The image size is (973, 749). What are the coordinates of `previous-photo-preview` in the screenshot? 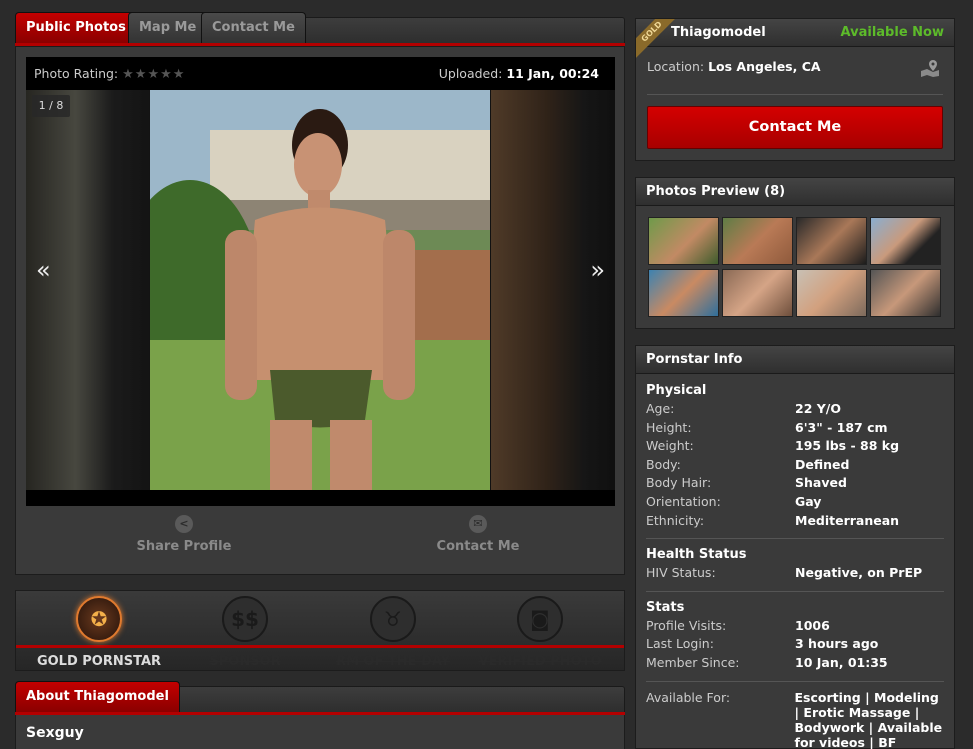 It's located at (88, 290).